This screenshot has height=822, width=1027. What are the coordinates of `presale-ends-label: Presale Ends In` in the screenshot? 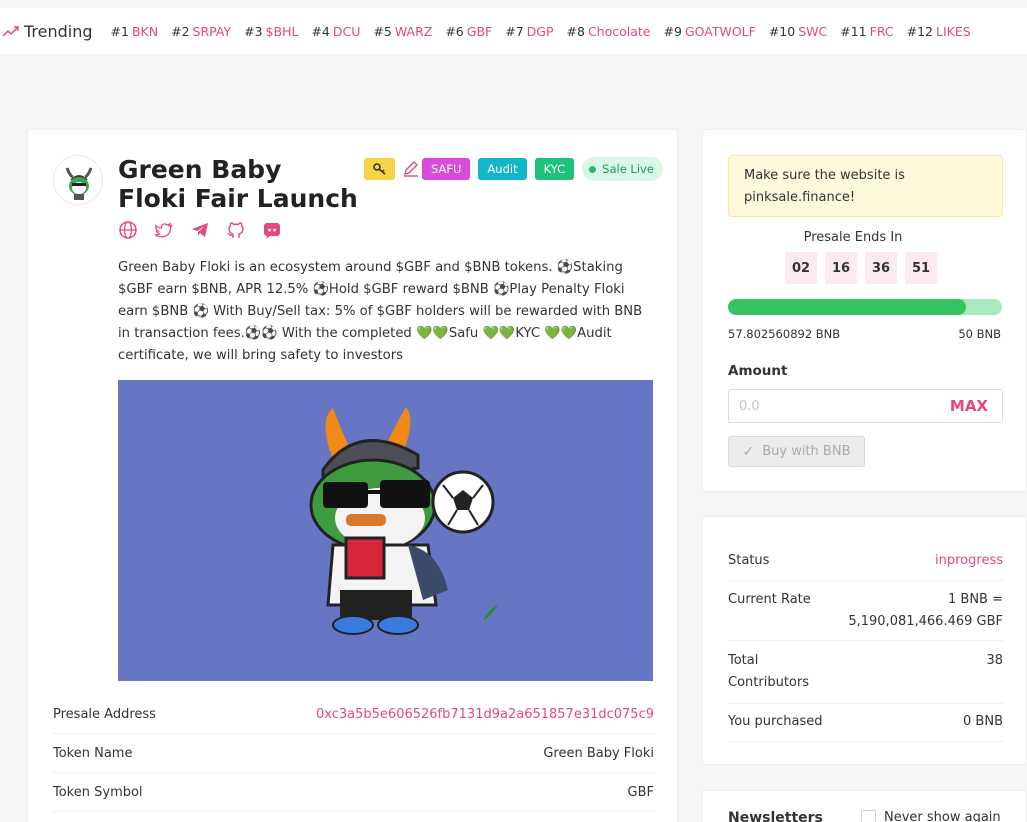 It's located at (853, 237).